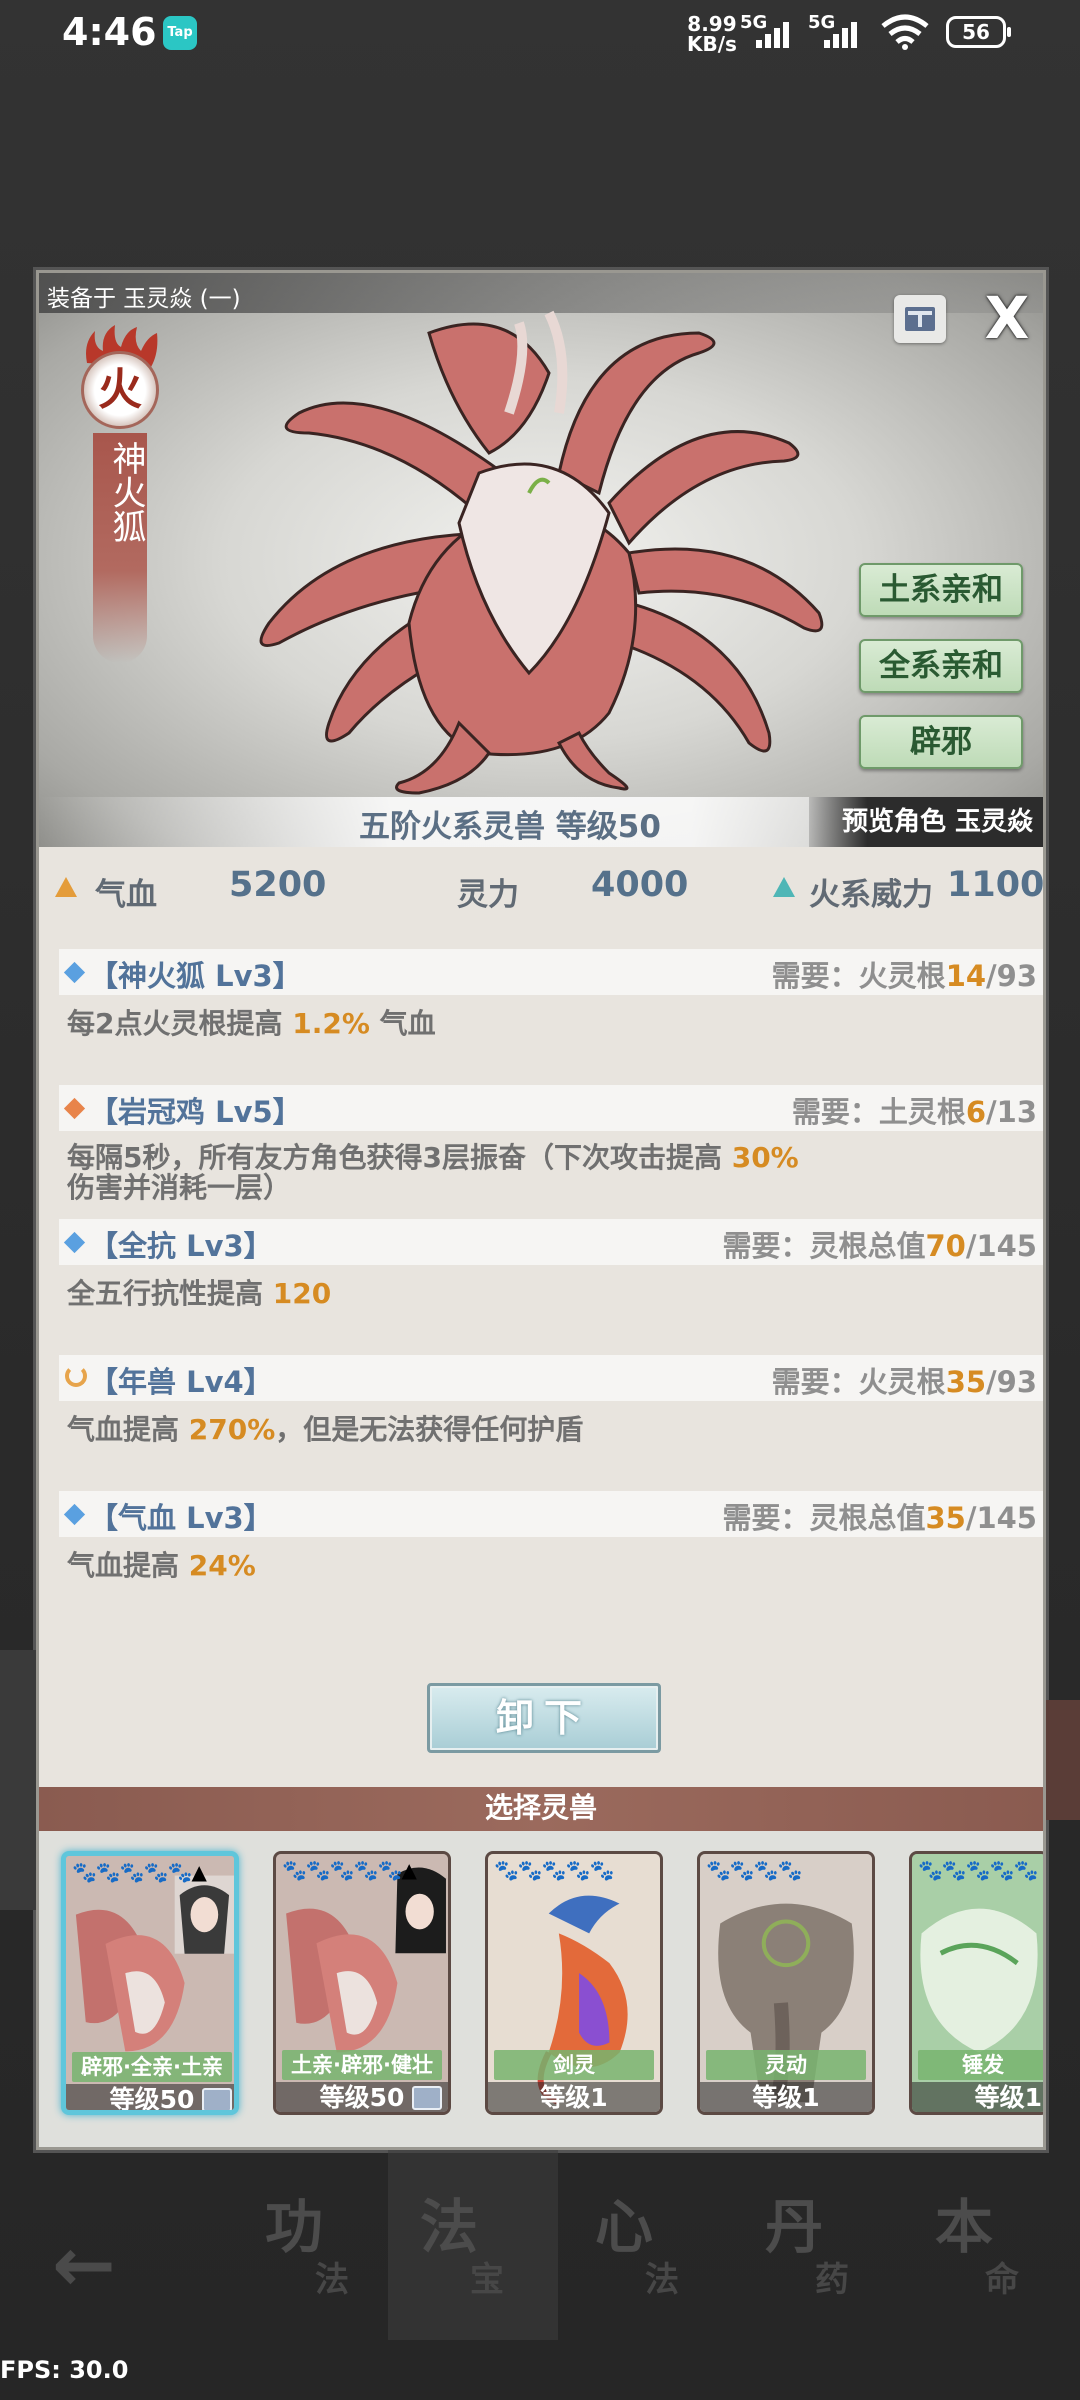 Image resolution: width=1080 pixels, height=2400 pixels. What do you see at coordinates (540, 32) in the screenshot?
I see `status-bar: 4:46 Tap 8.99 KB/s 5G 5G 56` at bounding box center [540, 32].